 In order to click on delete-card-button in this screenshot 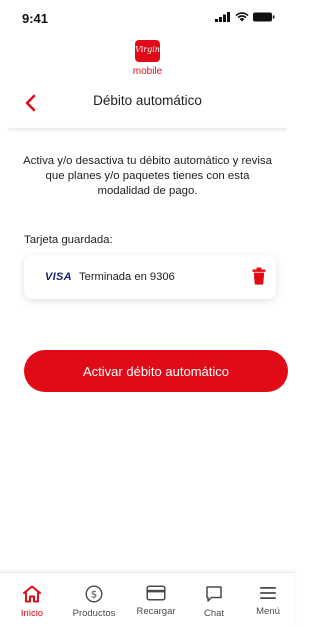, I will do `click(259, 276)`.